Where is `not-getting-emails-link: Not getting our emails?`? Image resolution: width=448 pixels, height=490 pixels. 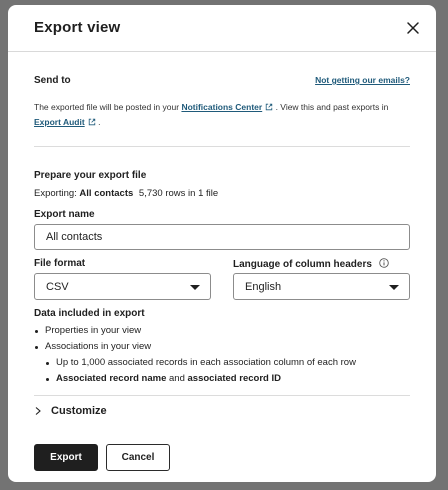 not-getting-emails-link: Not getting our emails? is located at coordinates (362, 80).